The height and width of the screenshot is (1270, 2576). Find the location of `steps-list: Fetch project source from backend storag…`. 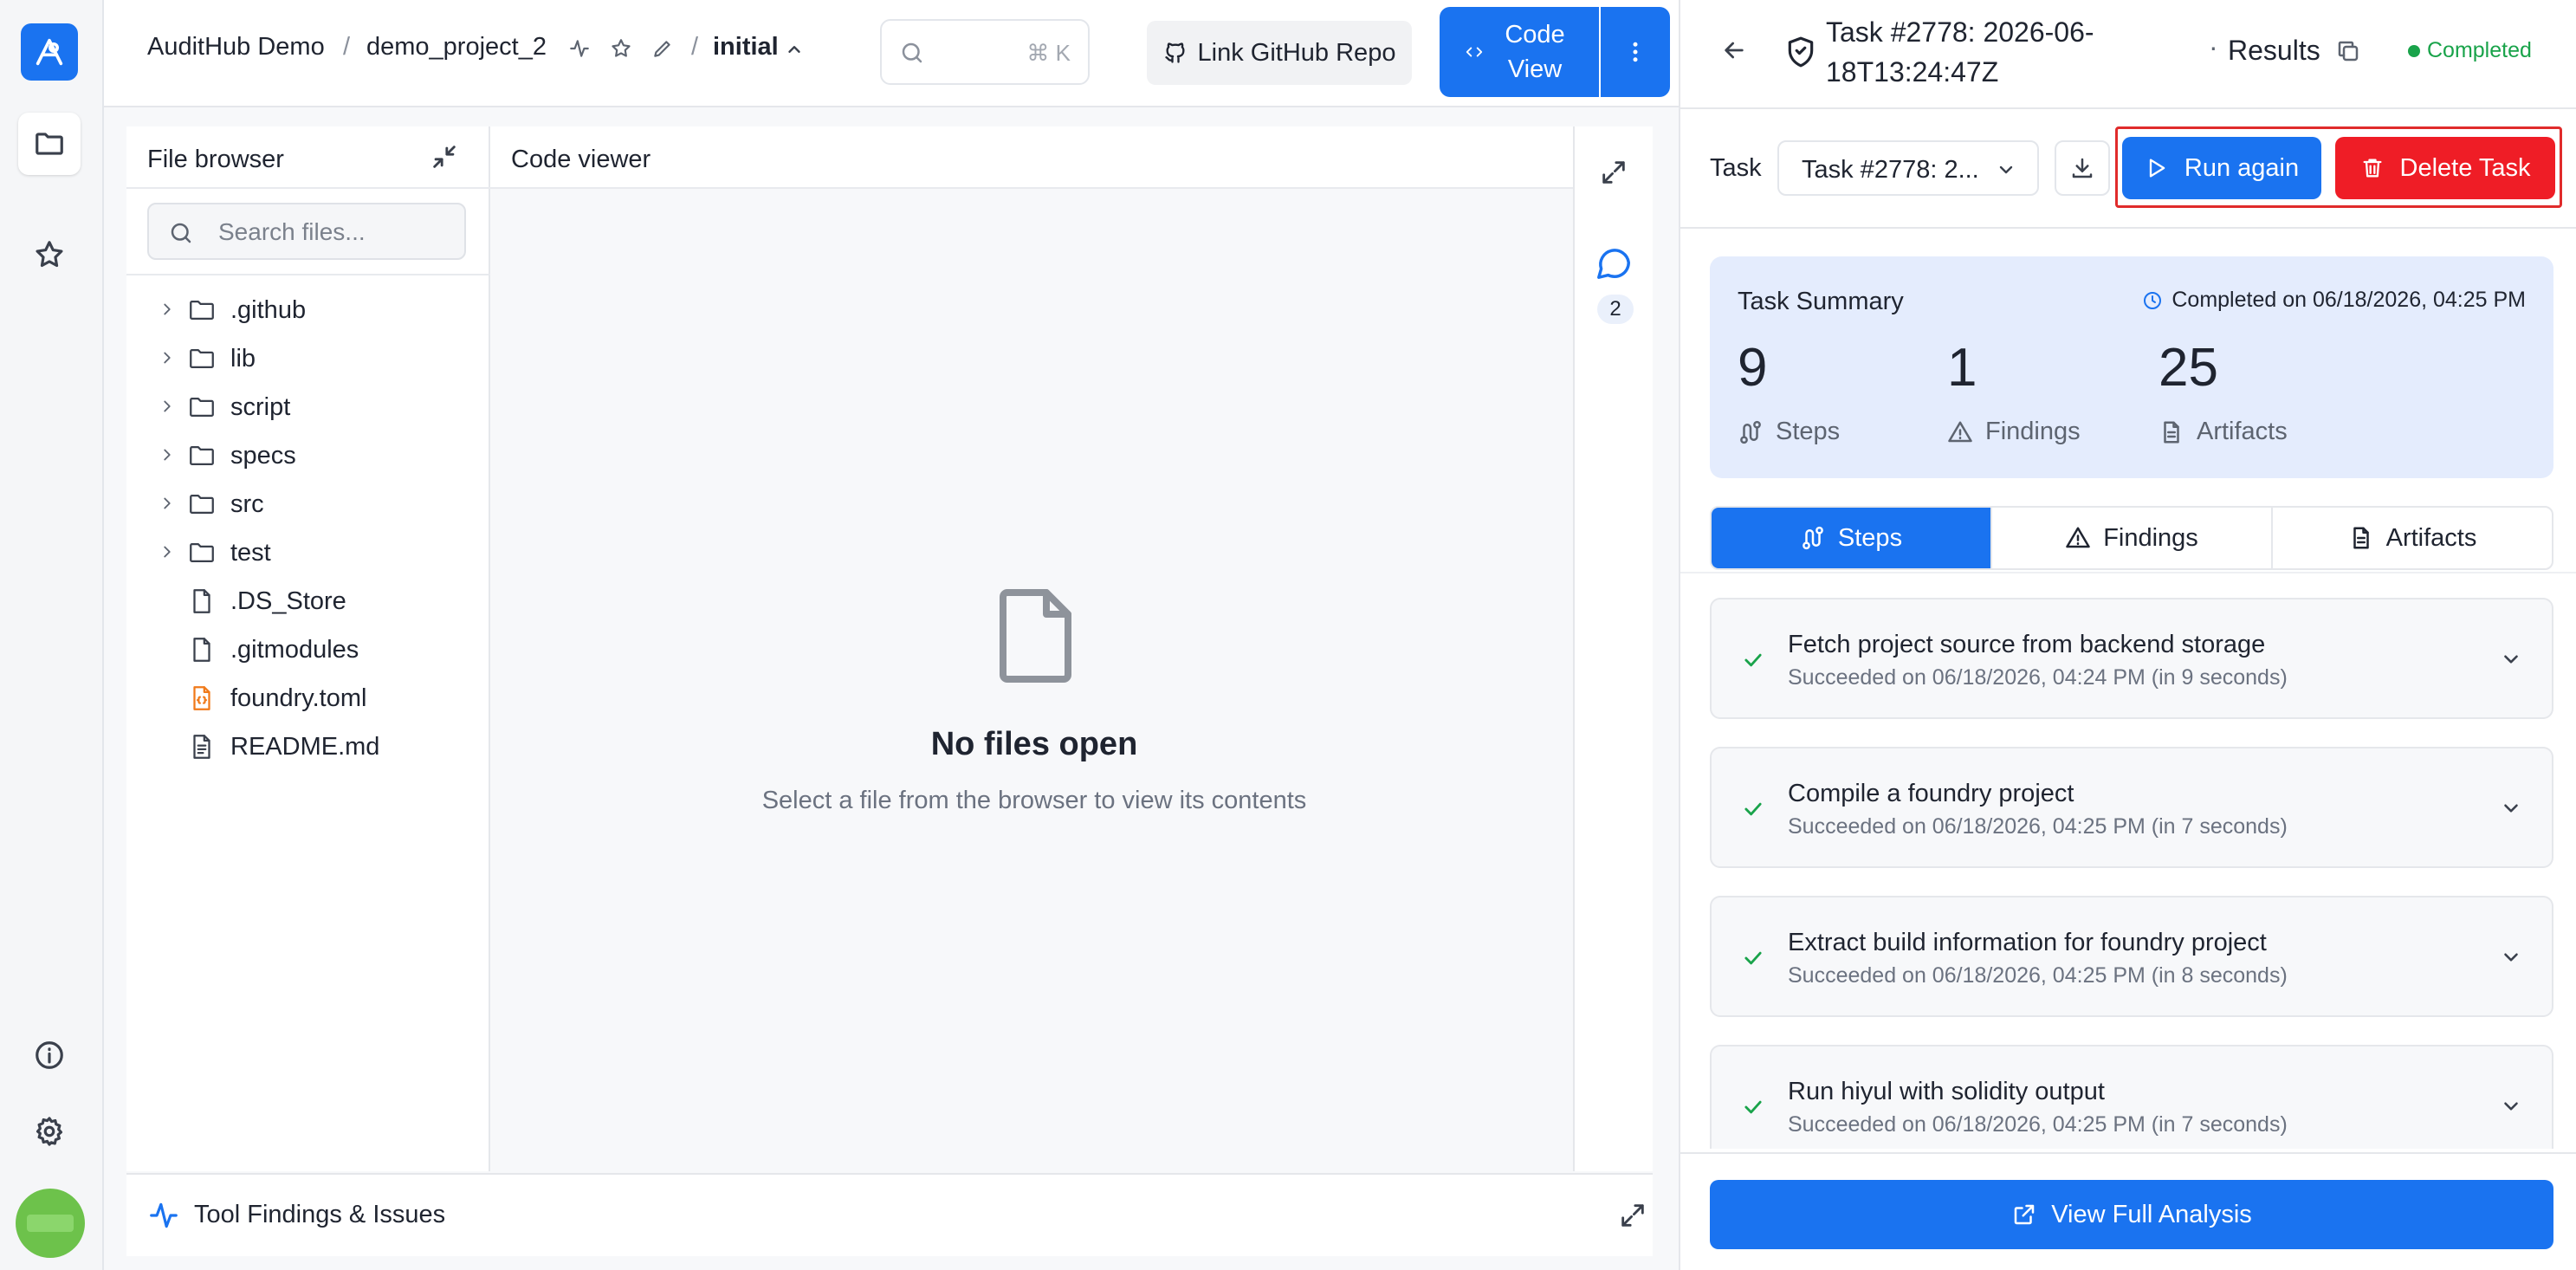

steps-list: Fetch project source from backend storag… is located at coordinates (2131, 873).